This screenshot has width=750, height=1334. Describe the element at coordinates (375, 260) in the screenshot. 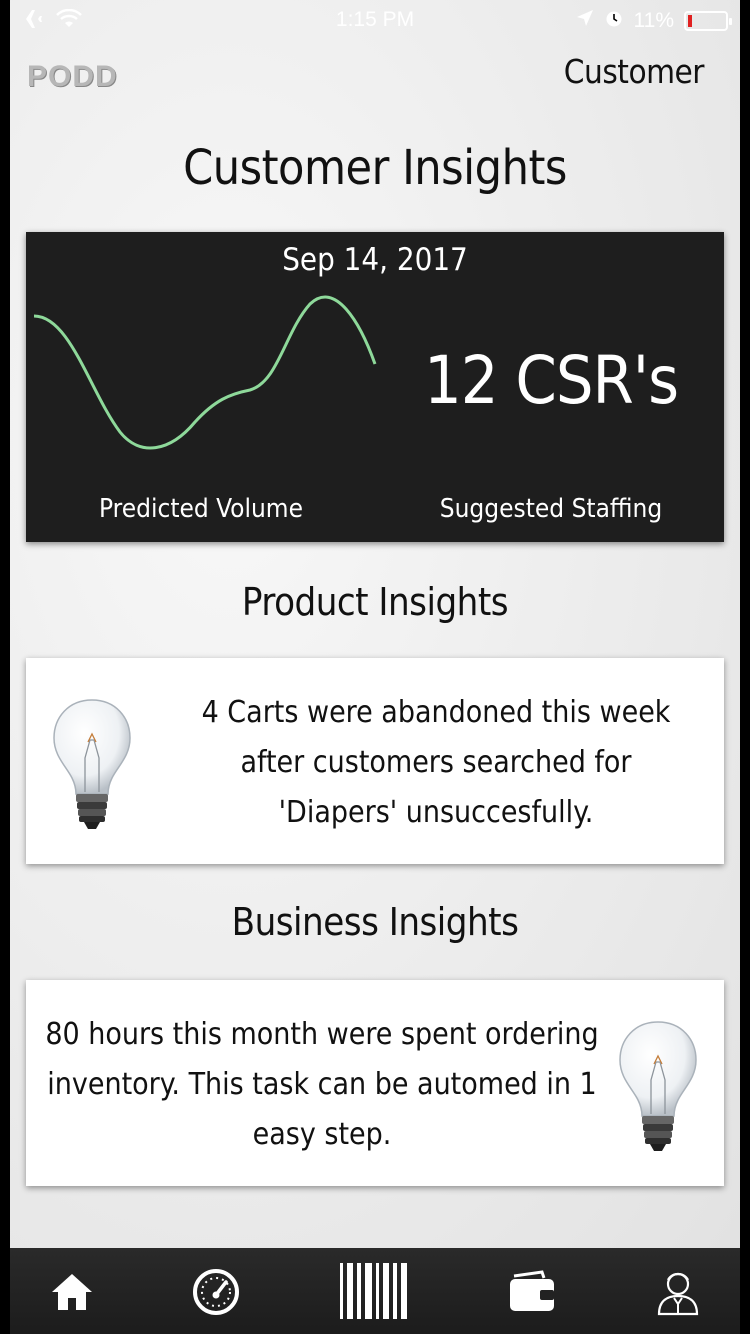

I see `insight-date: Sep 14, 2017` at that location.